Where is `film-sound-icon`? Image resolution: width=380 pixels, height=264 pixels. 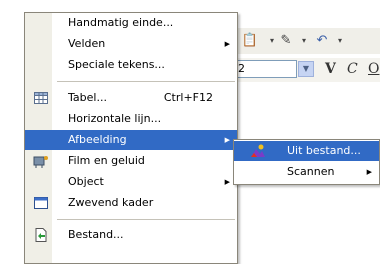
film-sound-icon is located at coordinates (41, 161).